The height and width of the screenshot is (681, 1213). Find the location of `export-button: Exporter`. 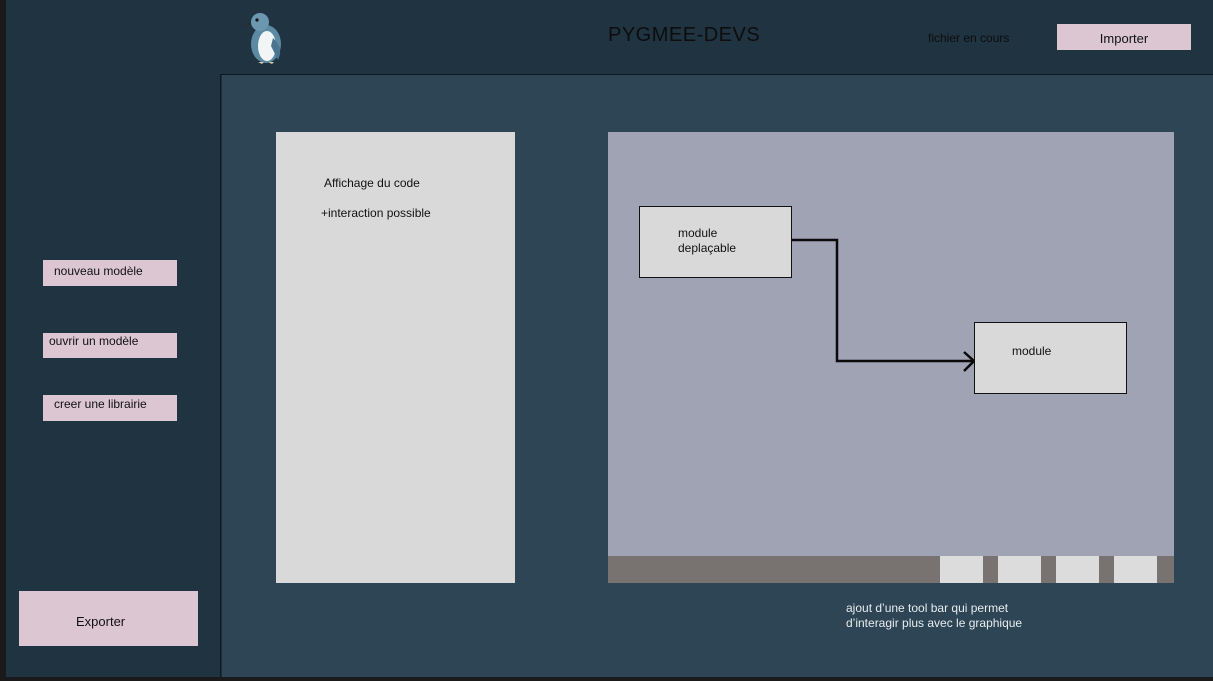

export-button: Exporter is located at coordinates (108, 618).